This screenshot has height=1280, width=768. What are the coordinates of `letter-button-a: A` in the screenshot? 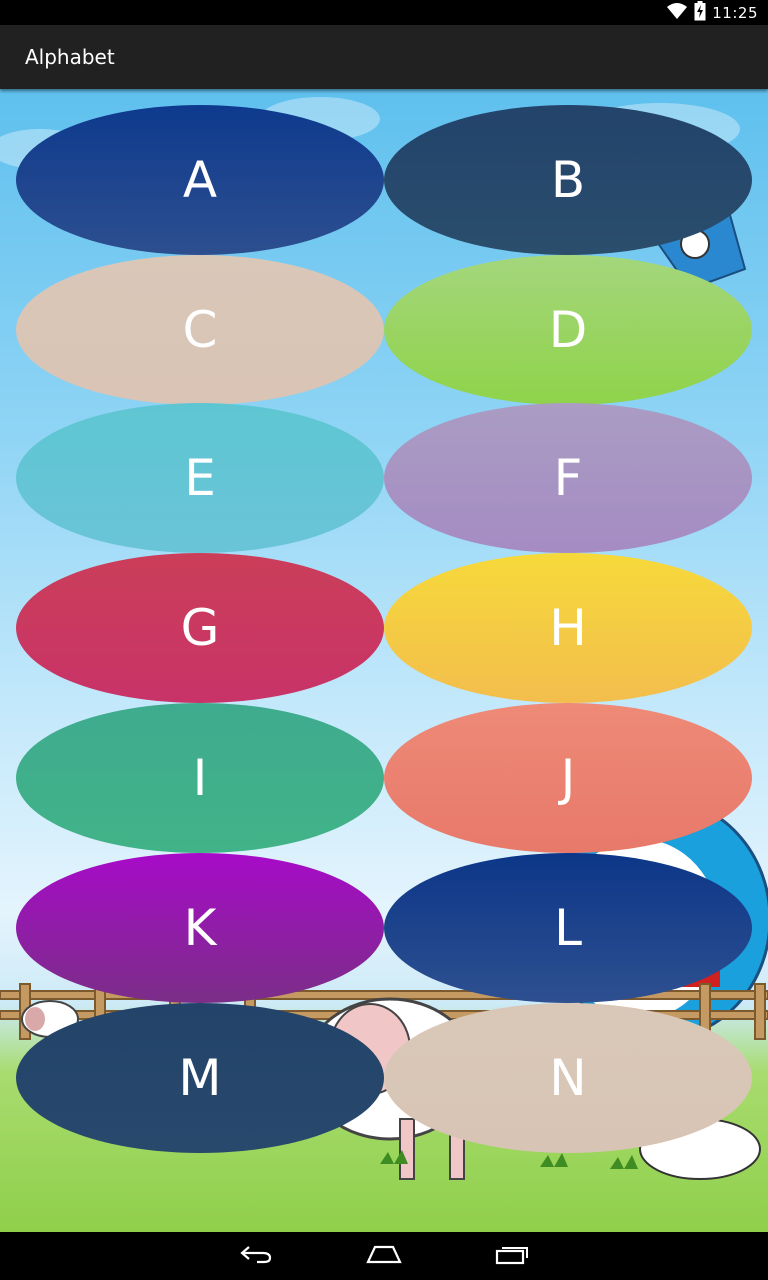 It's located at (200, 180).